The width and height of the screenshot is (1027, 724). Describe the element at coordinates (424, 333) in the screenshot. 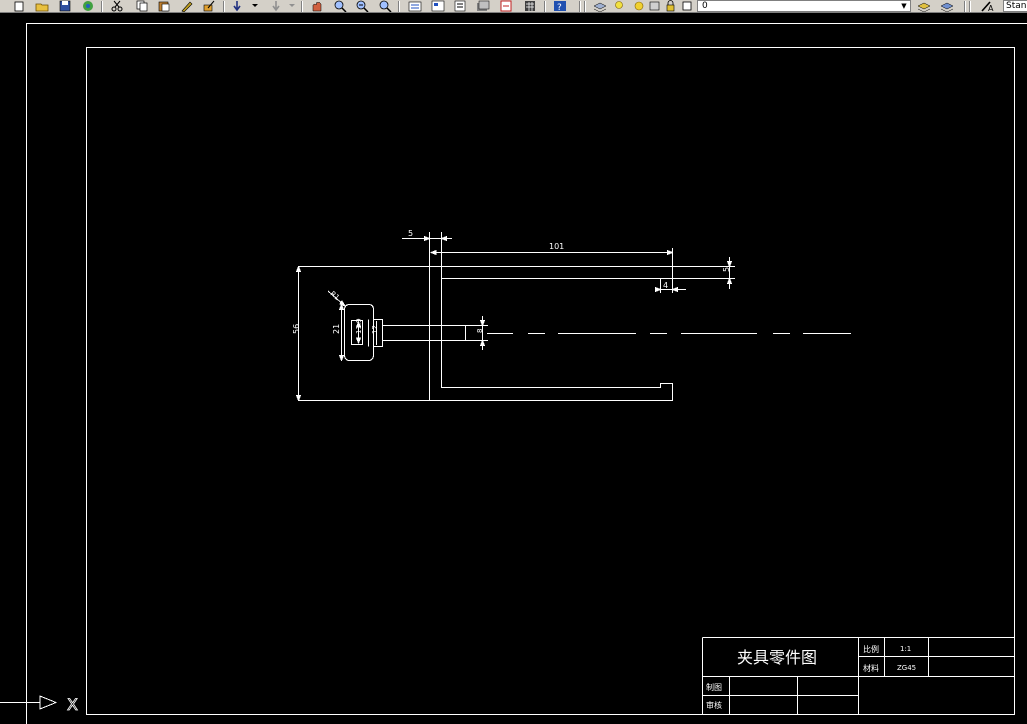

I see `shaft-outline` at that location.